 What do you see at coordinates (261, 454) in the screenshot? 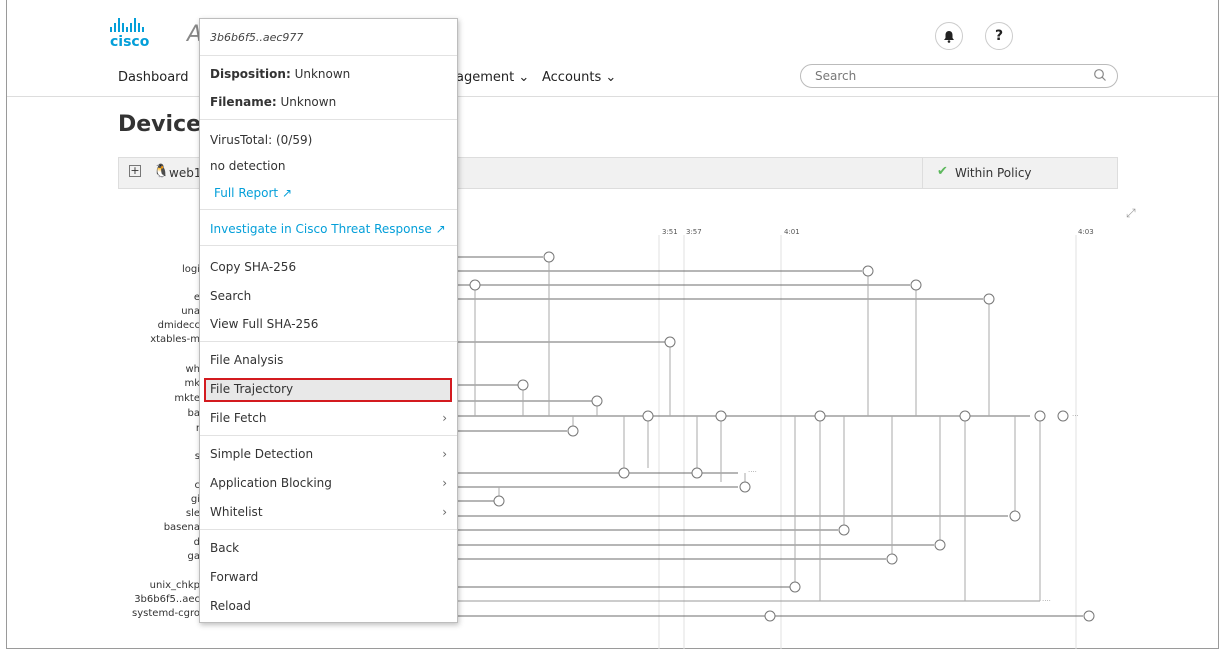
I see `menu-item-simple-detection: Simple Detection` at bounding box center [261, 454].